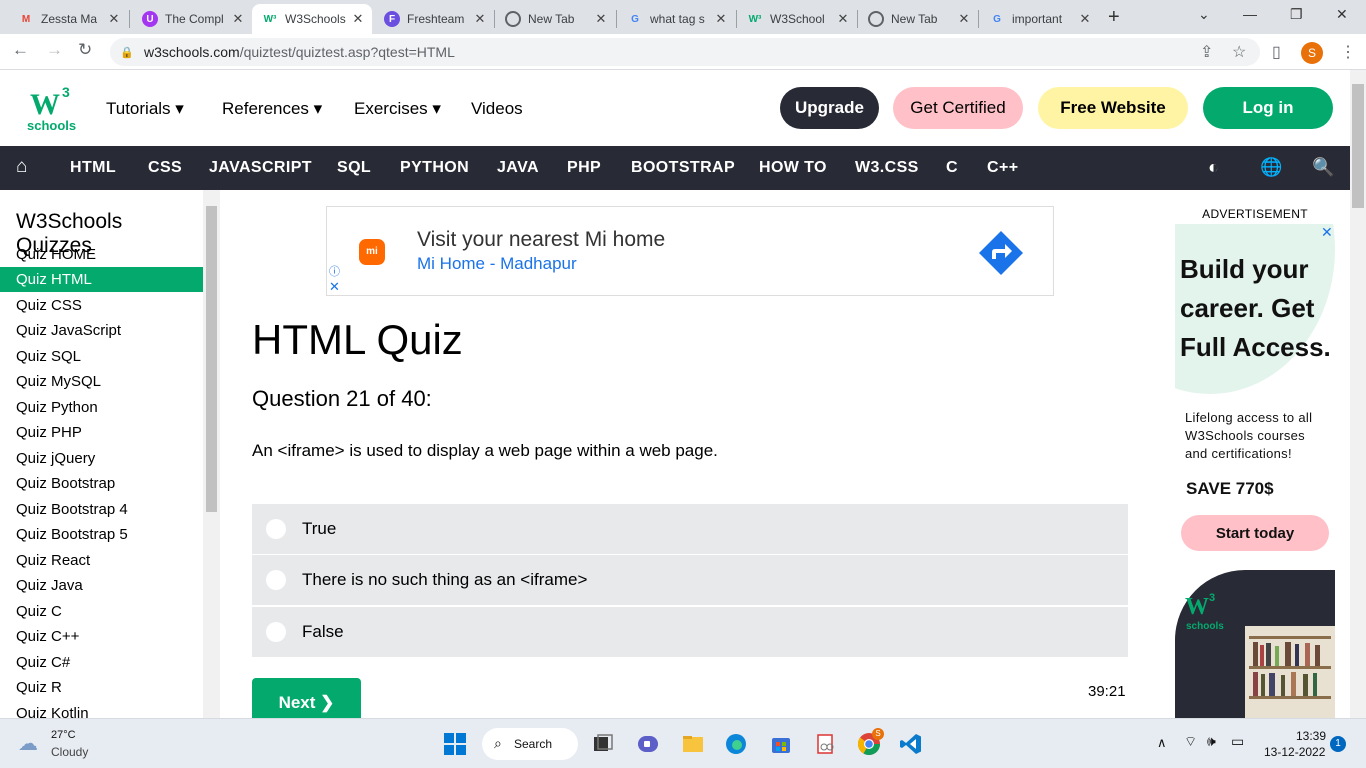  Describe the element at coordinates (1211, 741) in the screenshot. I see `volume-icon: 🕪` at that location.